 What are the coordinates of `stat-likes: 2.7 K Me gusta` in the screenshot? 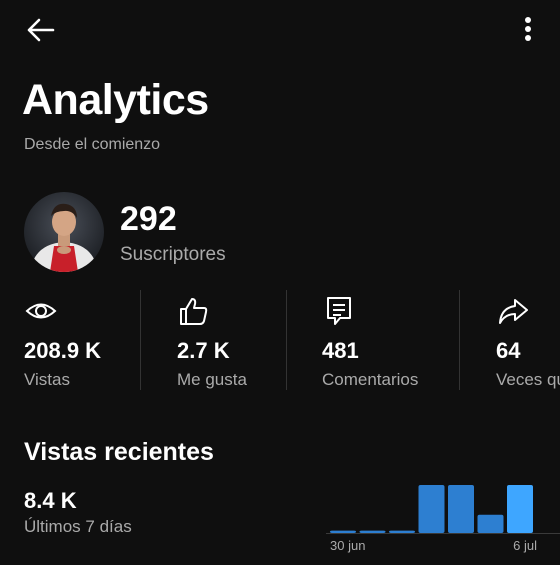 It's located at (247, 345).